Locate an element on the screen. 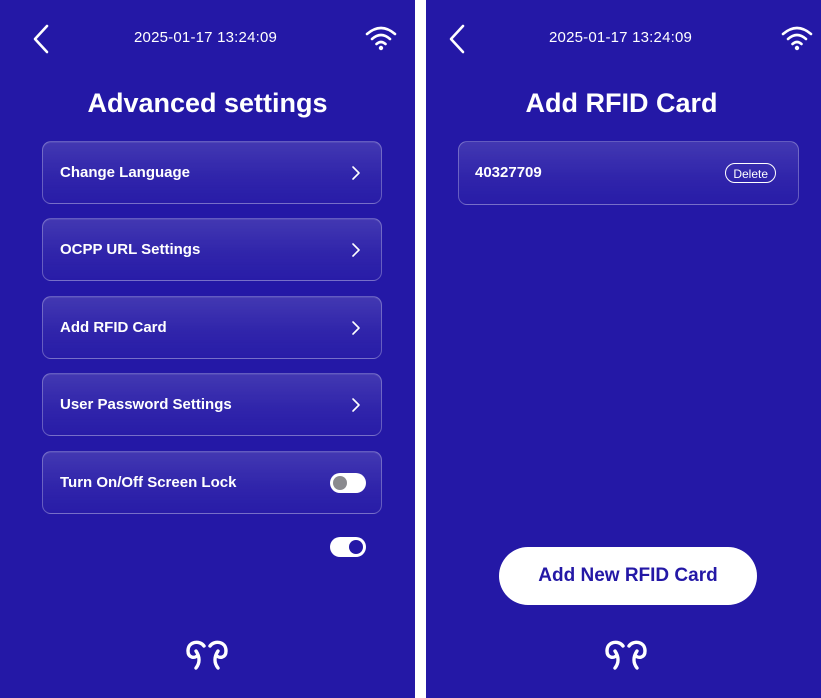 Image resolution: width=821 pixels, height=698 pixels. menu-item-user-password-settings: User Password Settings is located at coordinates (212, 404).